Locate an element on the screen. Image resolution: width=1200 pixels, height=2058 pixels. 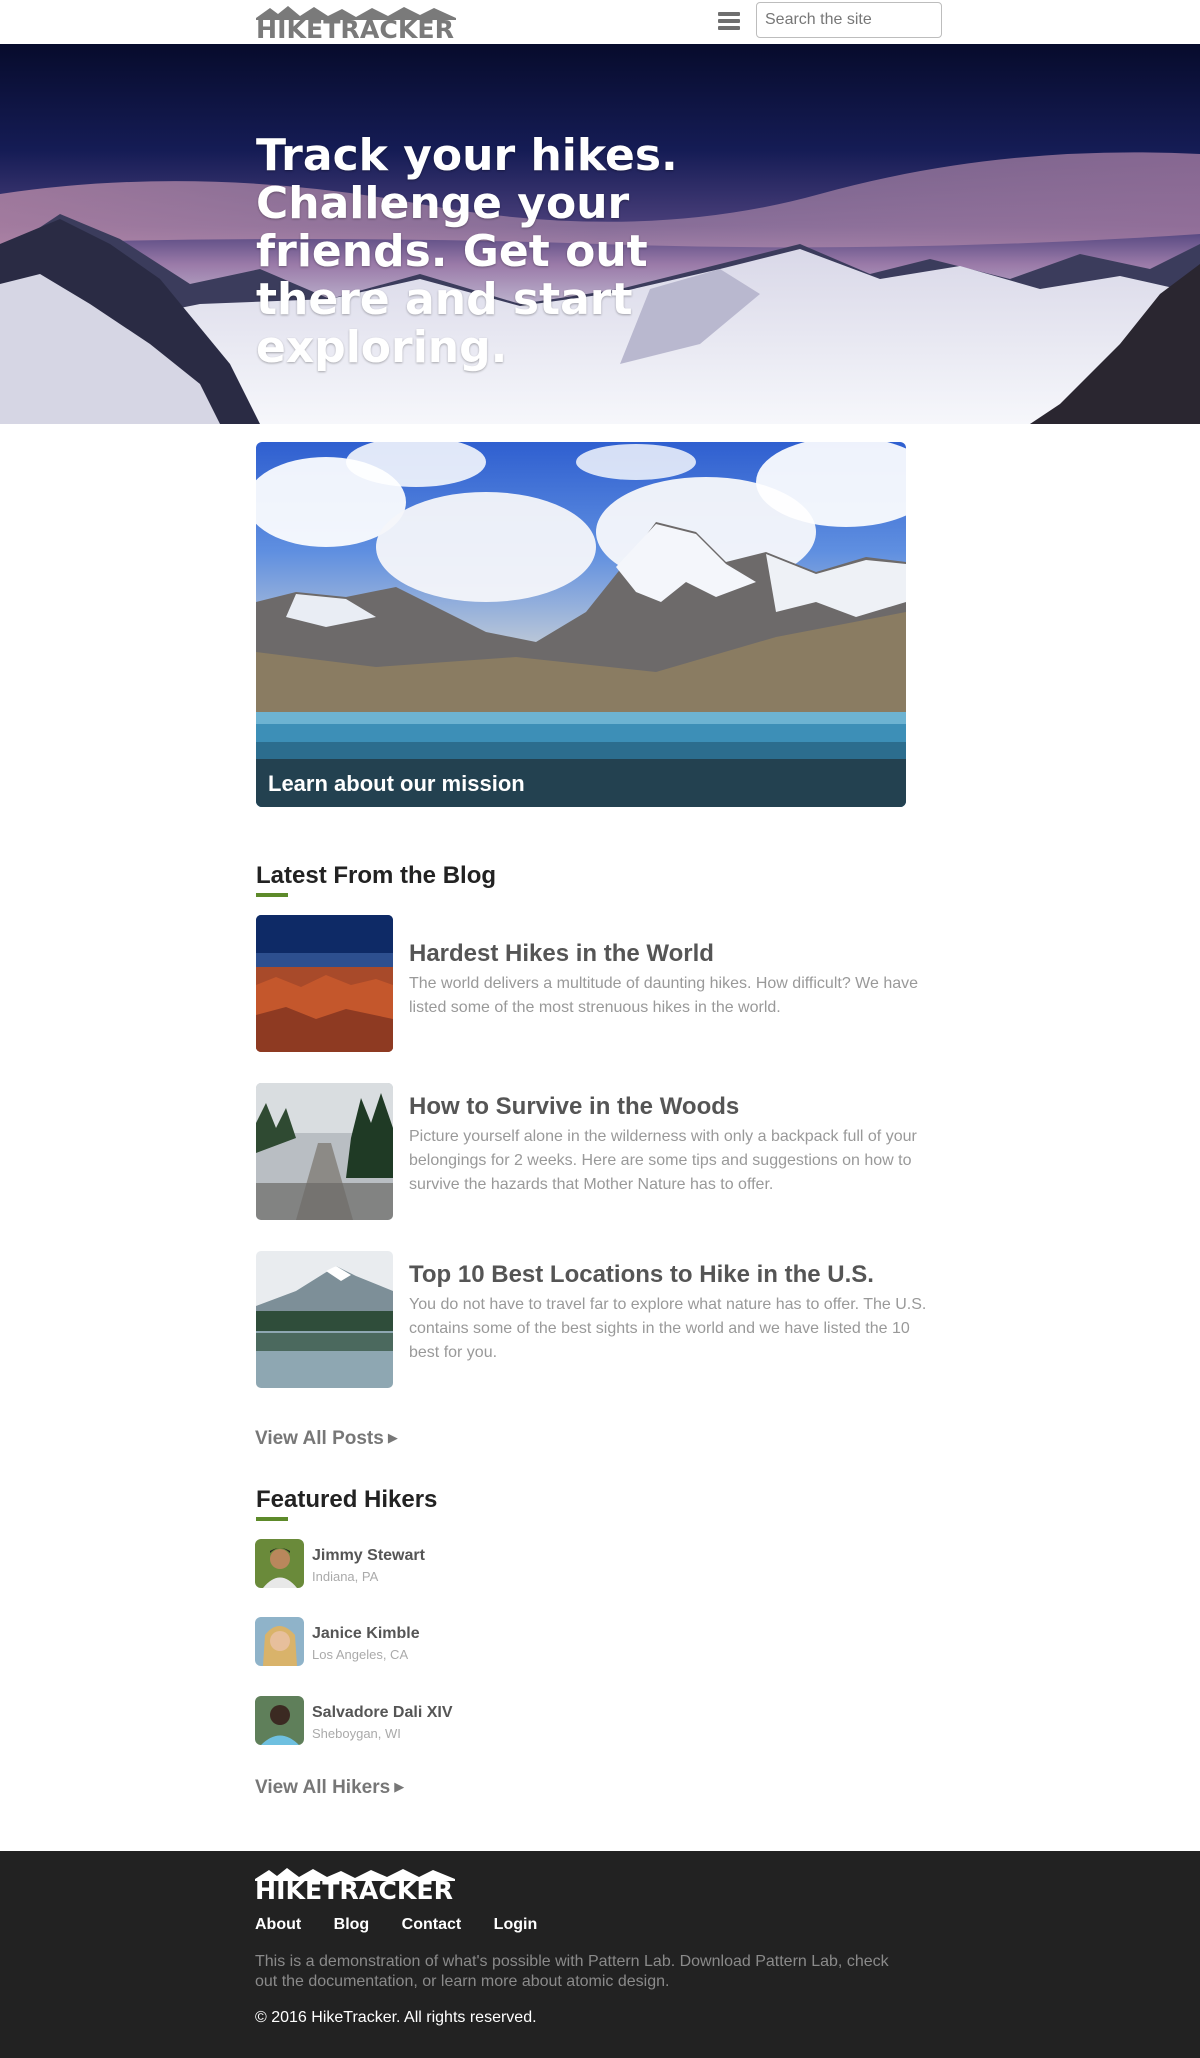
hiker-name: Salvadore Dali XIV is located at coordinates (382, 1713).